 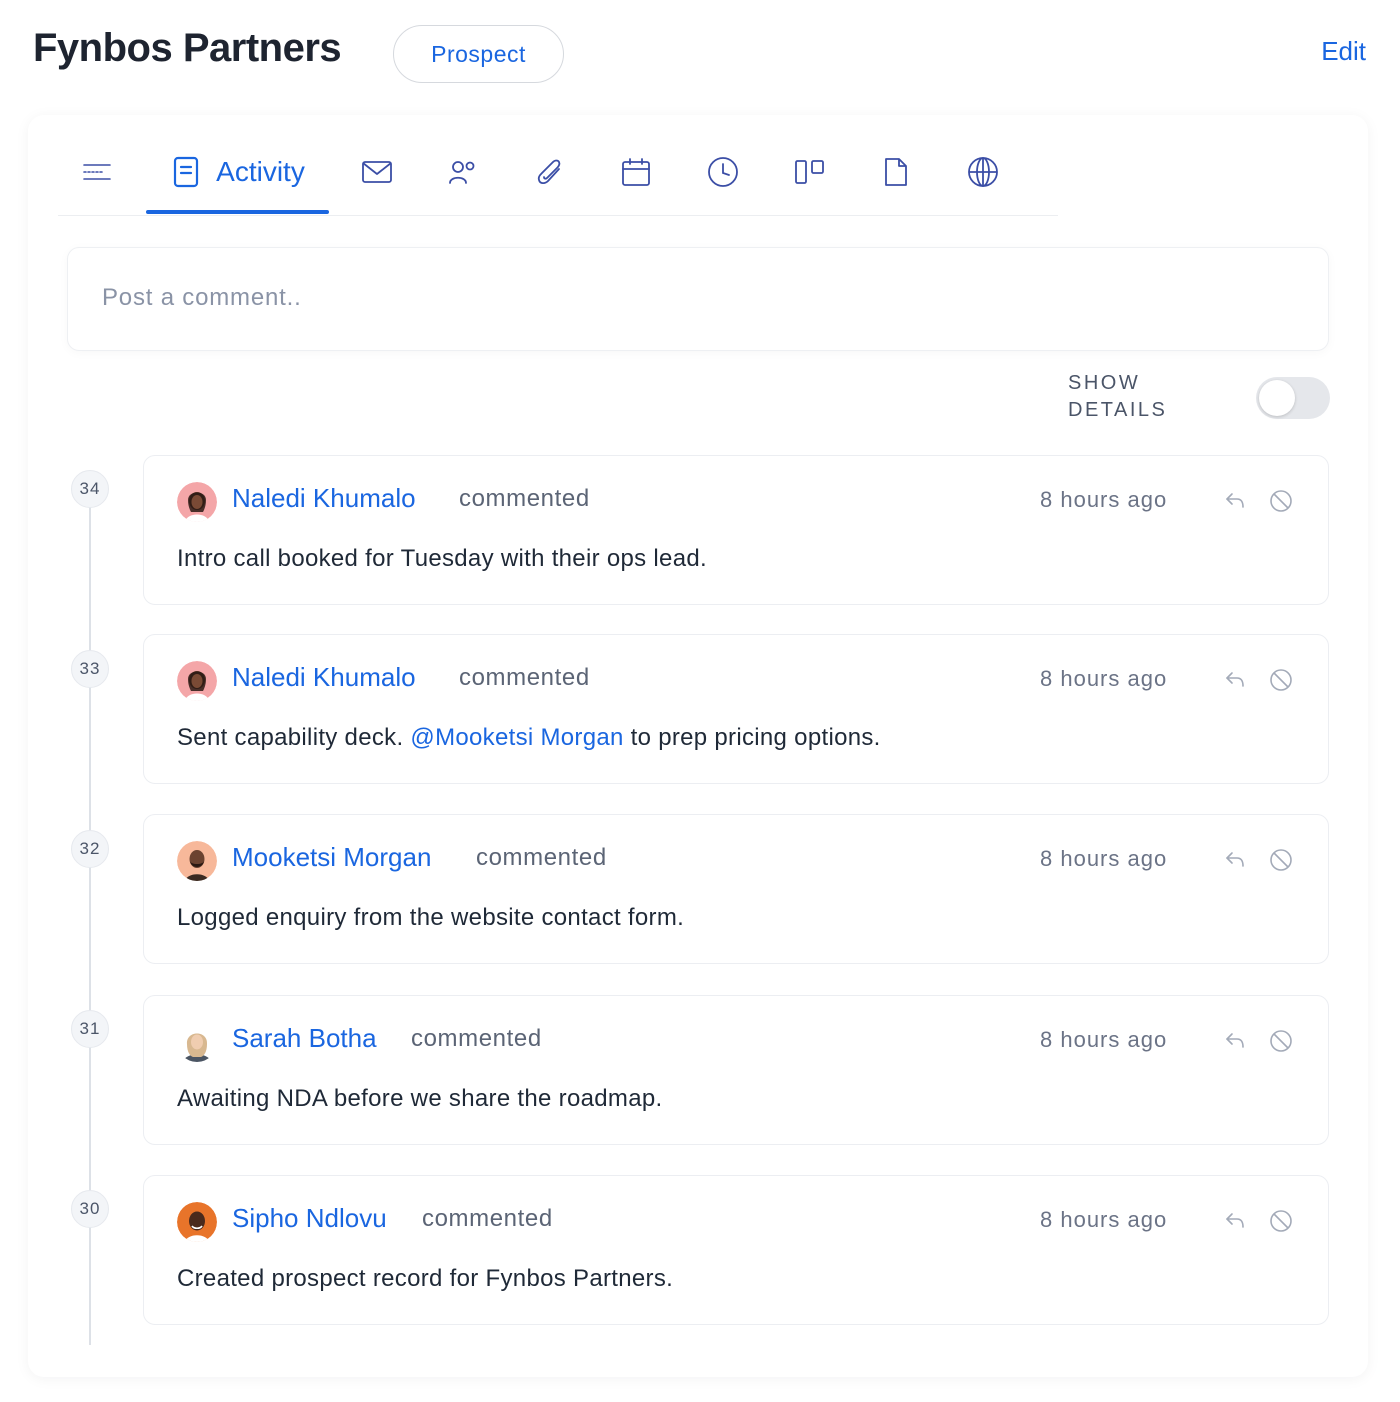 I want to click on page-title: Fynbos Partners, so click(x=187, y=48).